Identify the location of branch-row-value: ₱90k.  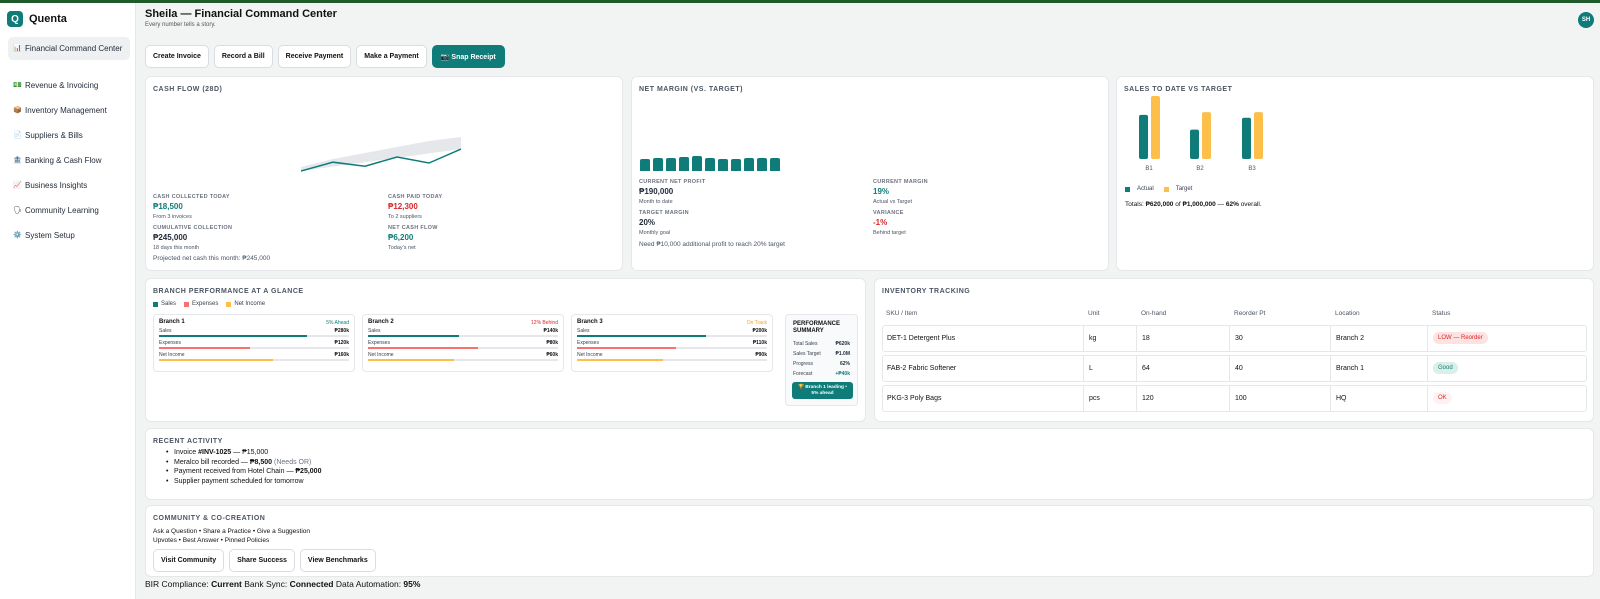
(761, 355).